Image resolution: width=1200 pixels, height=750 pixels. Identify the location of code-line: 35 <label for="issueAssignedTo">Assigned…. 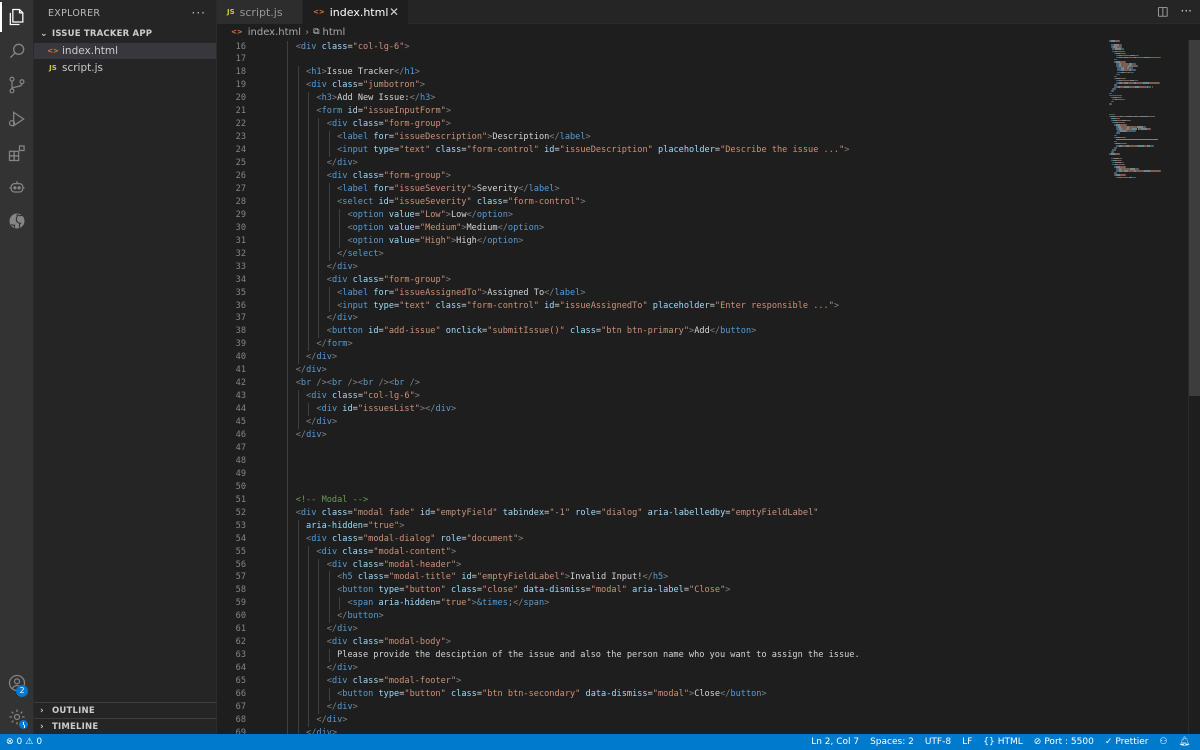
(662, 293).